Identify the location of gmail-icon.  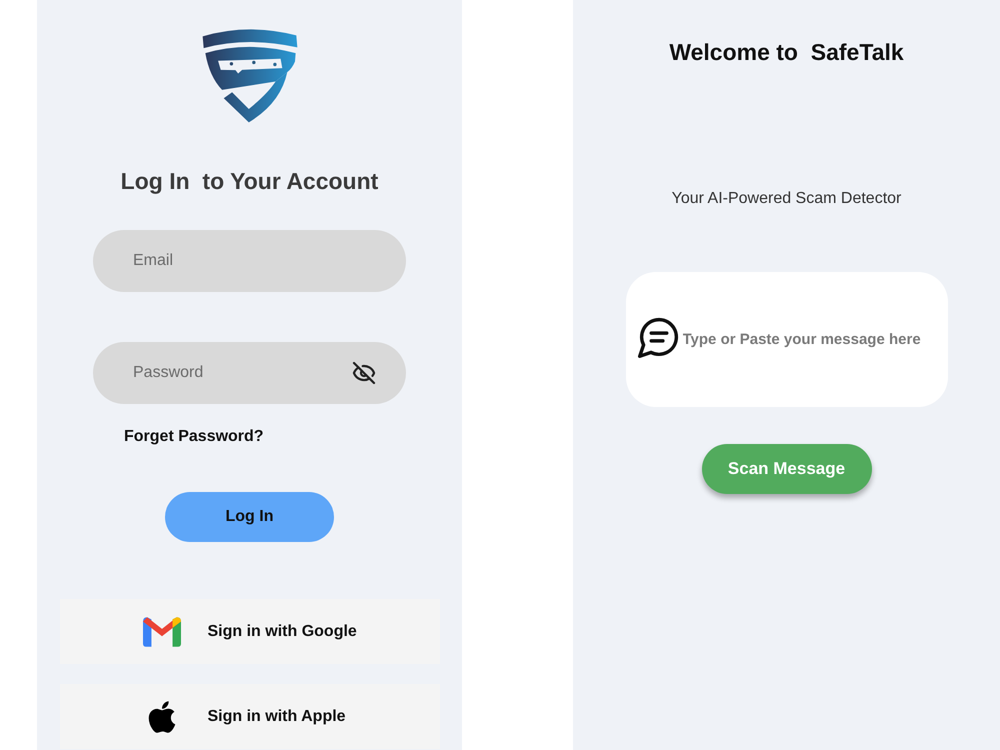
(161, 631).